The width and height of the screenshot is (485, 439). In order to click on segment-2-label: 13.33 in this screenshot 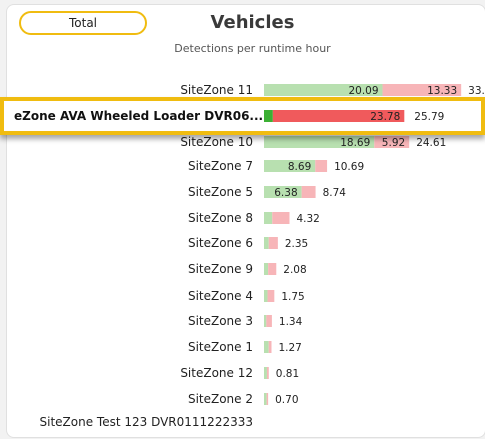, I will do `click(442, 91)`.